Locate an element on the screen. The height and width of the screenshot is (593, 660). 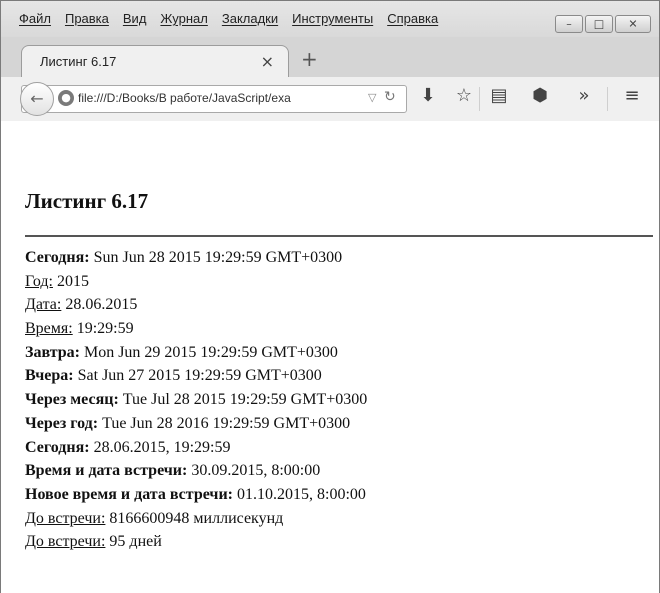
output-value: 8166600948 миллисекунд is located at coordinates (194, 518).